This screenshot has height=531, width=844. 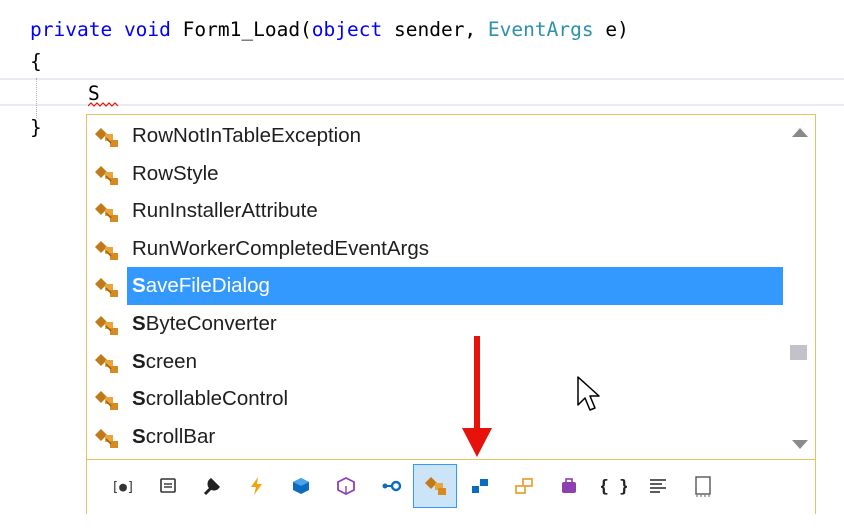 I want to click on braces-glyph: { }, so click(x=614, y=487).